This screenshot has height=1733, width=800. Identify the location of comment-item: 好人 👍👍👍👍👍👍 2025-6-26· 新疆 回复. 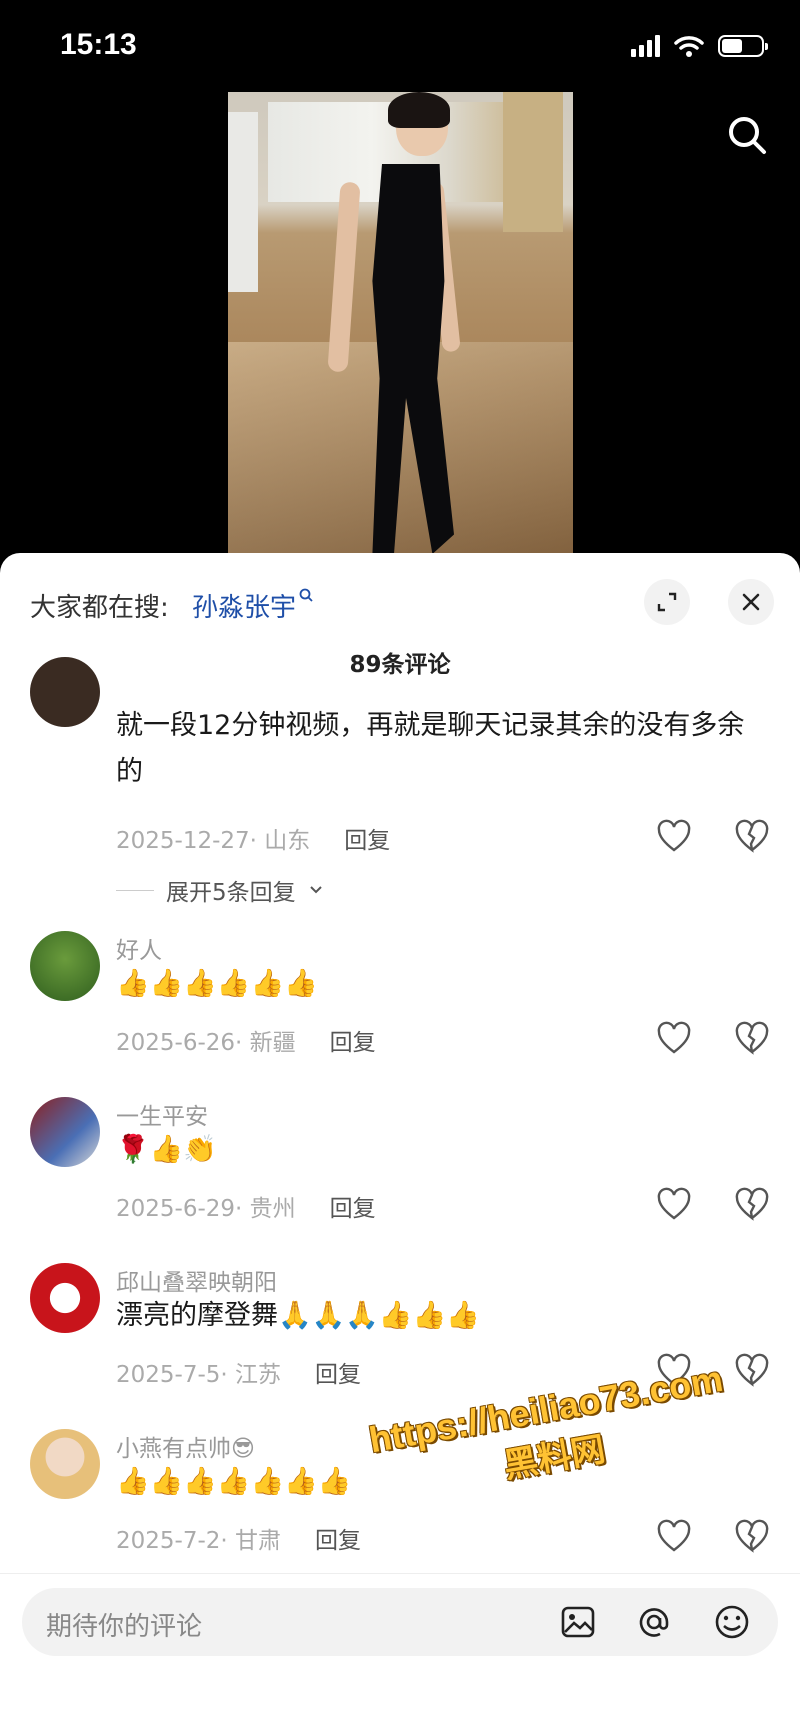
(400, 996).